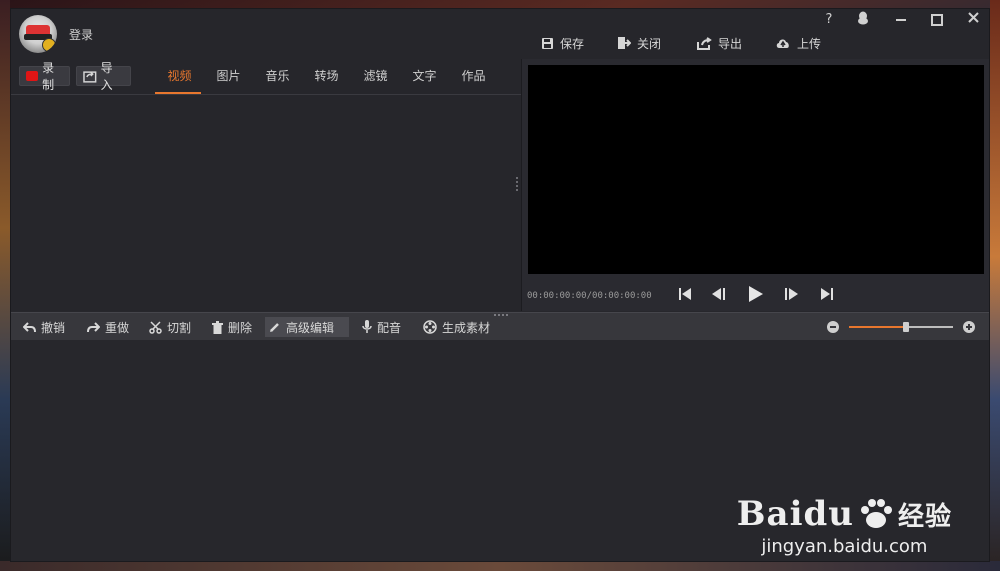  I want to click on next-frame-button, so click(791, 294).